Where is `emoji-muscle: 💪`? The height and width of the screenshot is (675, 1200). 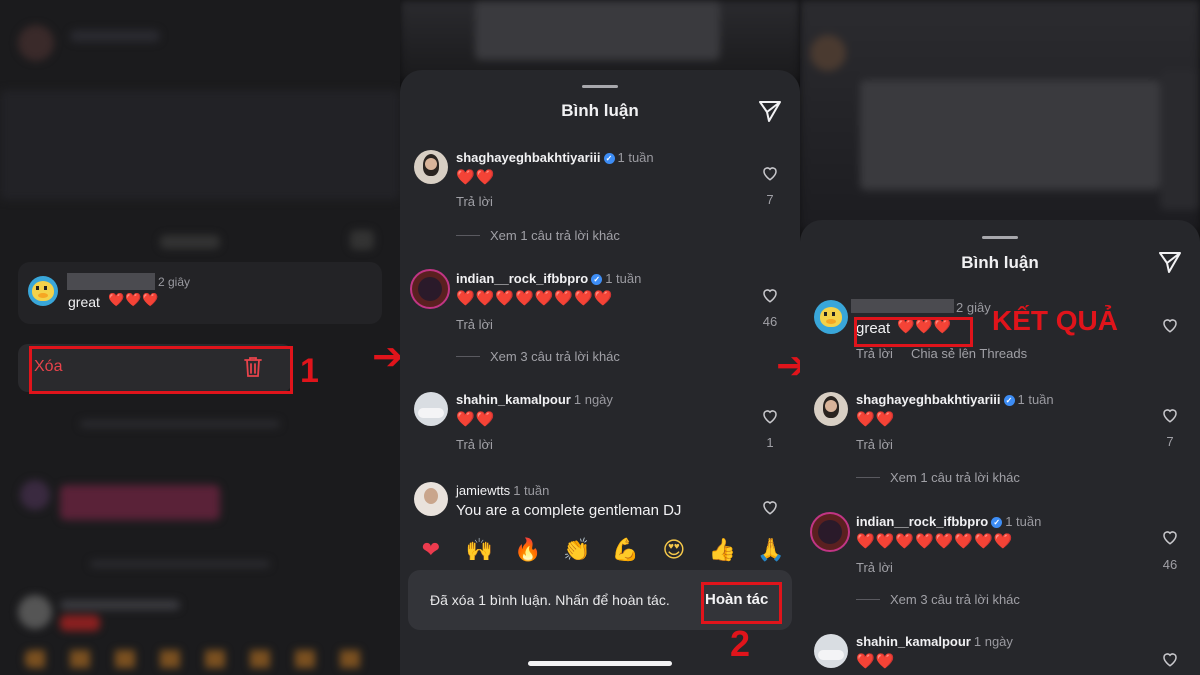
emoji-muscle: 💪 is located at coordinates (625, 550).